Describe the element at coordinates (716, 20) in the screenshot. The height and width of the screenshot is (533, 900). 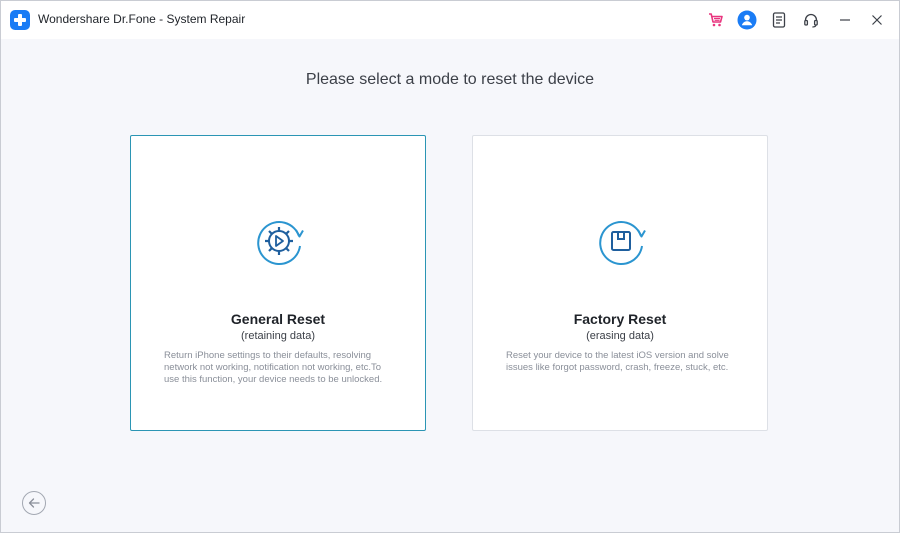
I see `cart-icon` at that location.